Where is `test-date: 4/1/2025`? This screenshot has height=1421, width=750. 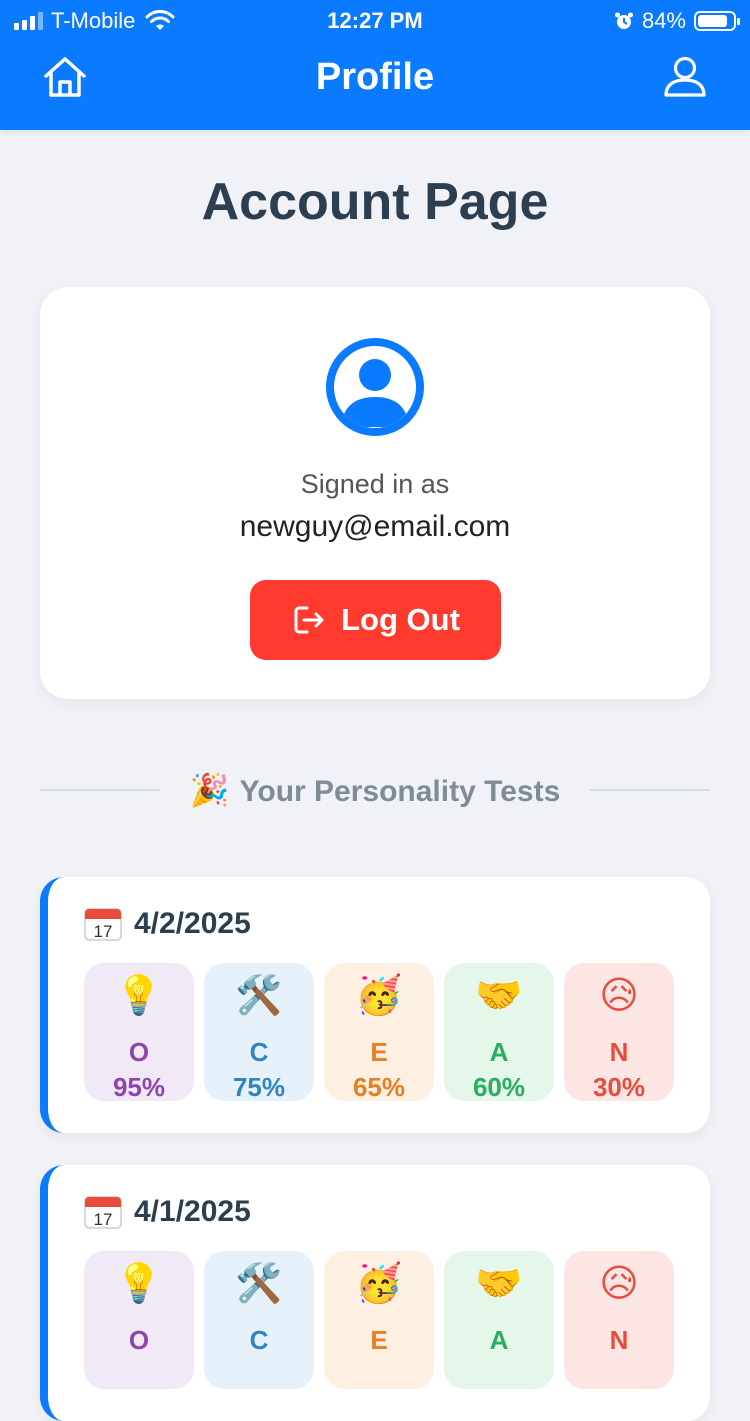 test-date: 4/1/2025 is located at coordinates (192, 1211).